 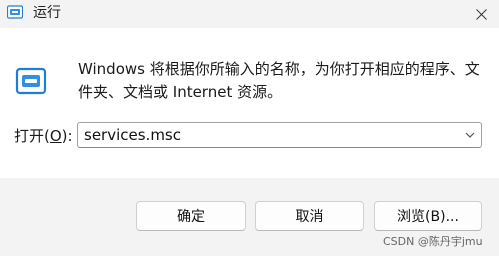 I want to click on window-title: 运行, so click(x=47, y=13).